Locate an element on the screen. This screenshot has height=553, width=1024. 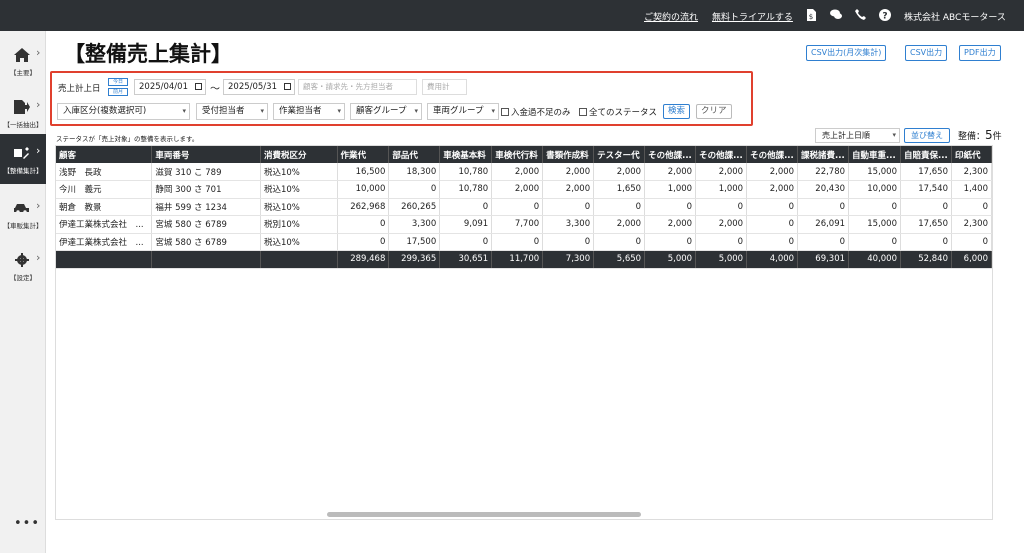
total-cell: 52,840 is located at coordinates (926, 259).